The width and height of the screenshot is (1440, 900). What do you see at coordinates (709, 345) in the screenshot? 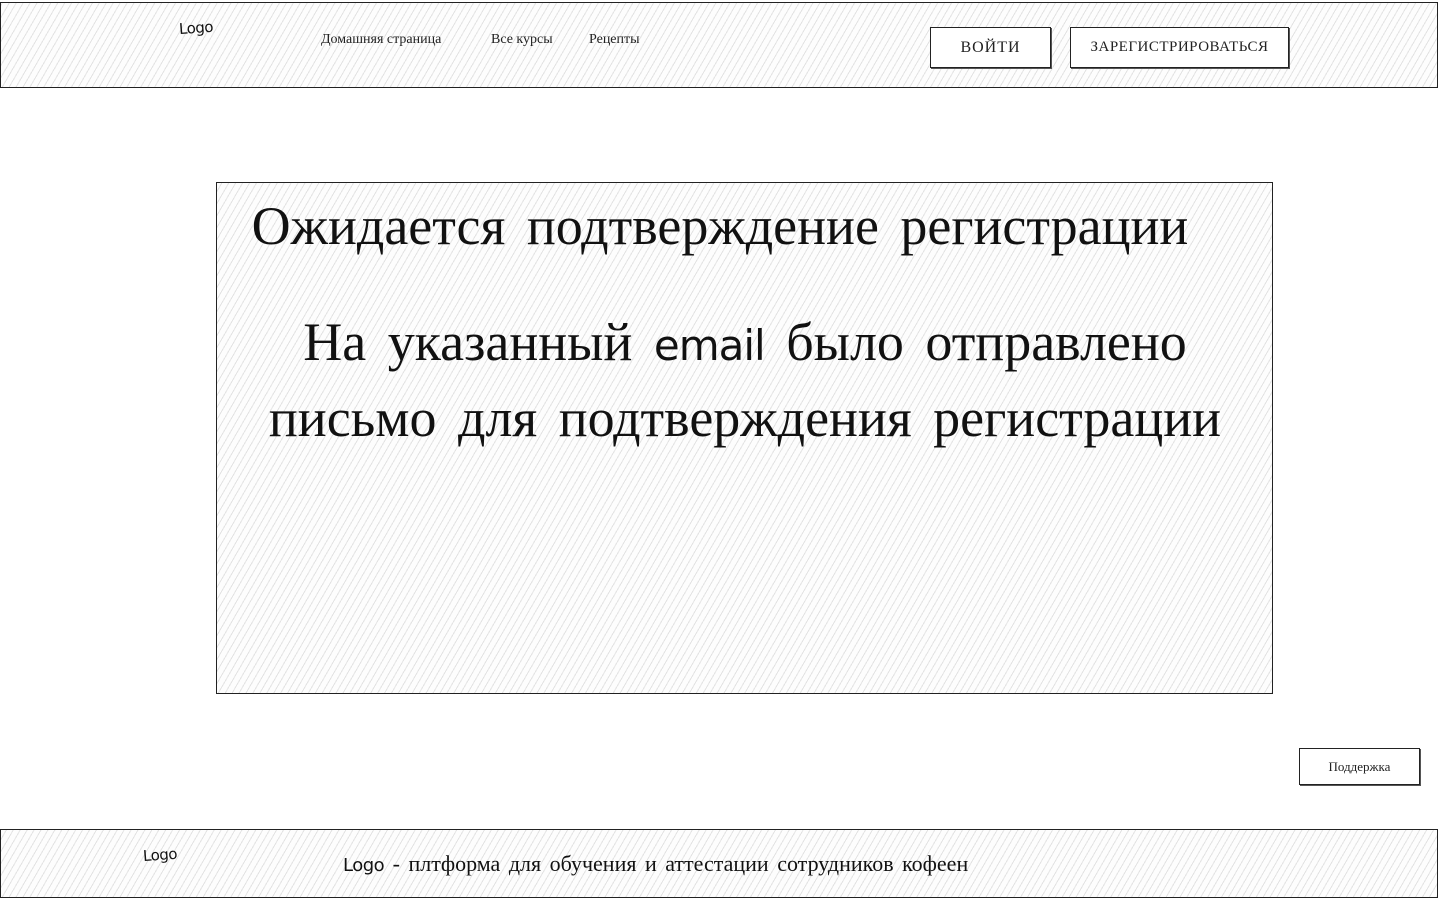
I see `message-email-word: email` at bounding box center [709, 345].